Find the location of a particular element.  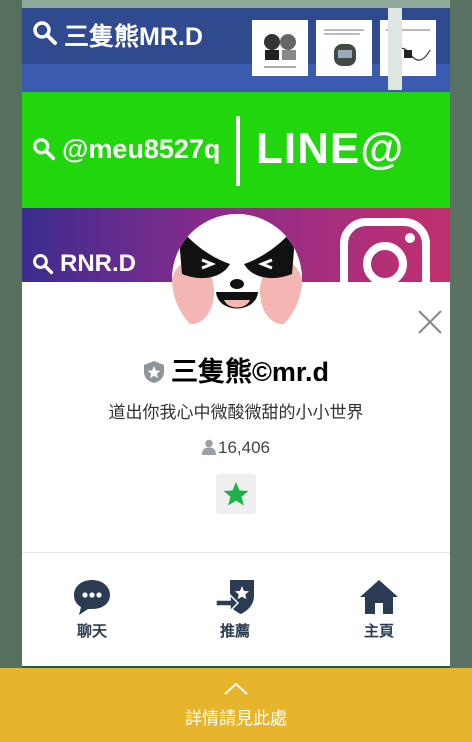

friend-count: 16,406 is located at coordinates (244, 447).